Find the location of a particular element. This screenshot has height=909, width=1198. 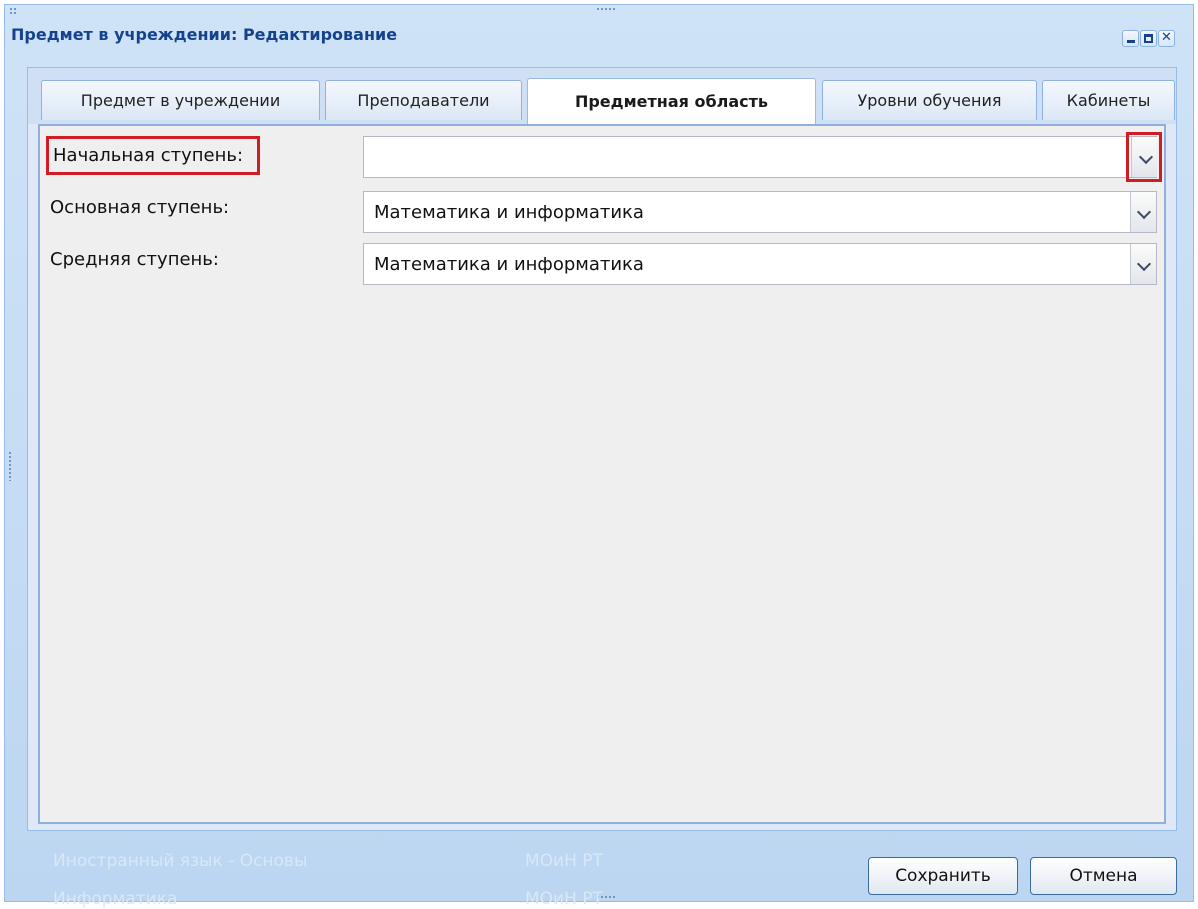

tab-label: Уровни обучения is located at coordinates (929, 100).